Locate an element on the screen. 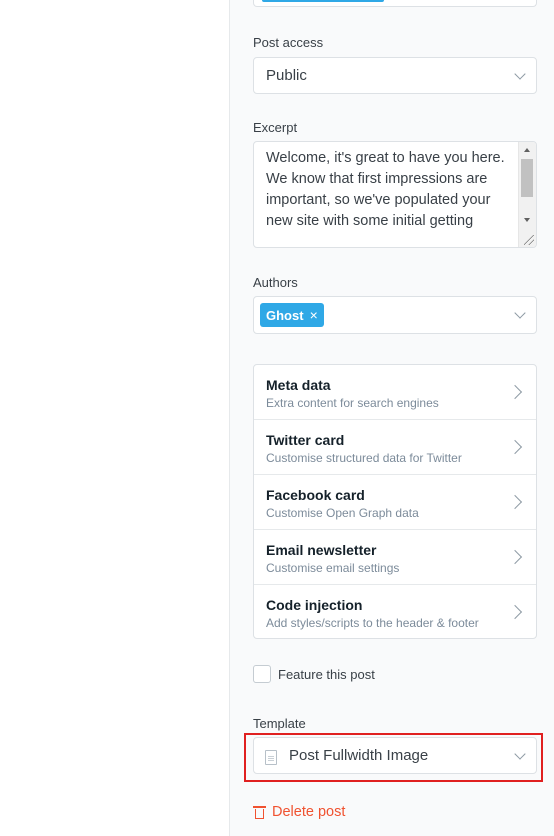  menu-item-title: Email newsletter is located at coordinates (321, 550).